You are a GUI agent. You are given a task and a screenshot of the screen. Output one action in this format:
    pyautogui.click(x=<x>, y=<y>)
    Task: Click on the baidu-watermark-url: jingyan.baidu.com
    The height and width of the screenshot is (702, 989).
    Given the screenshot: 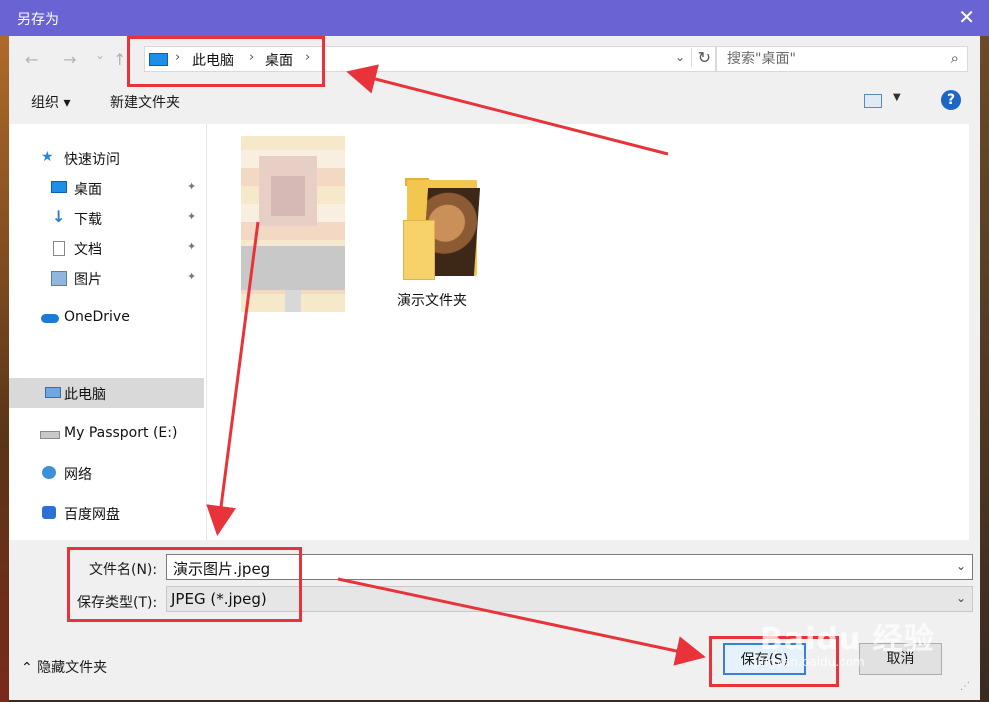 What is the action you would take?
    pyautogui.click(x=809, y=662)
    